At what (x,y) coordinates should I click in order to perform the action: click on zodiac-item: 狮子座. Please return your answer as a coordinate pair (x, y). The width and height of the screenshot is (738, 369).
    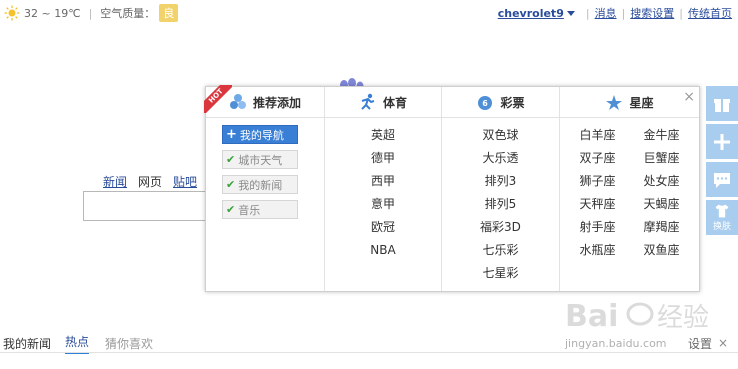
    Looking at the image, I should click on (598, 181).